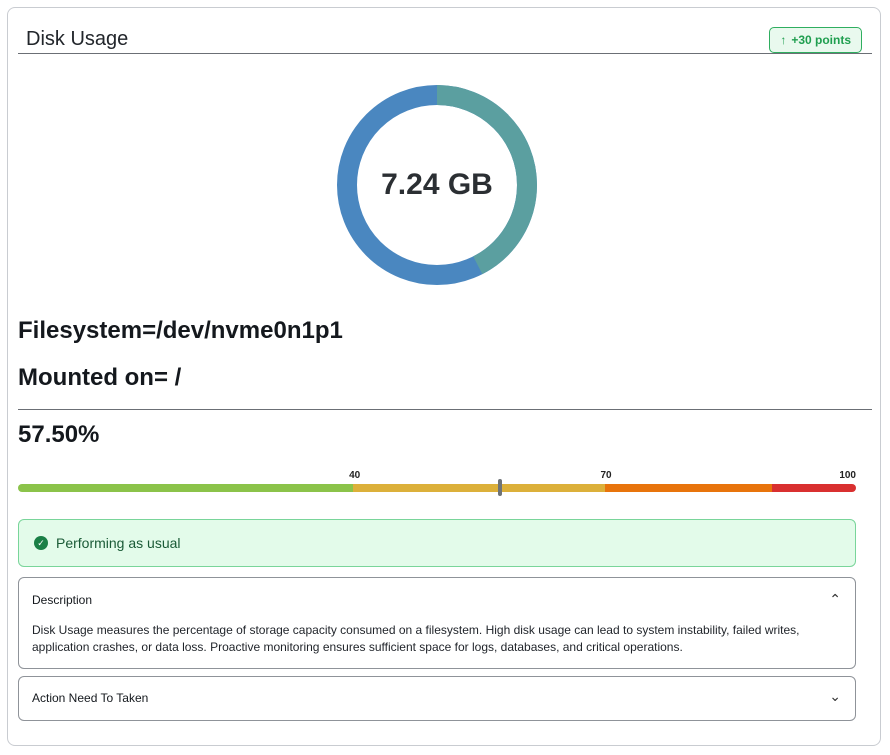 The width and height of the screenshot is (890, 755). I want to click on gauge-segment-red, so click(814, 488).